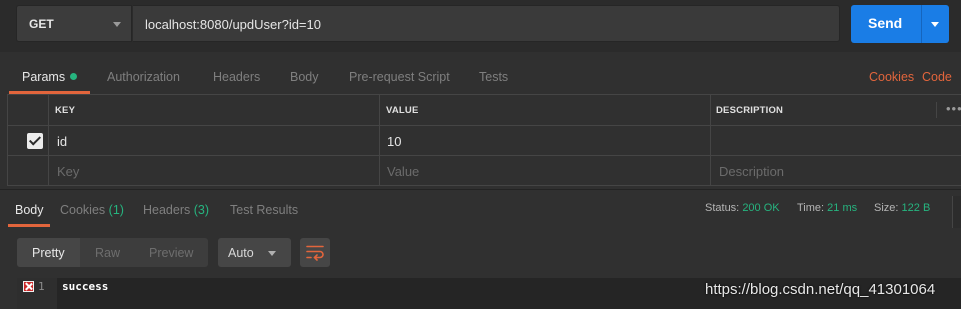 The width and height of the screenshot is (961, 309). What do you see at coordinates (83, 210) in the screenshot?
I see `response-tab-cookies-label: Cookies` at bounding box center [83, 210].